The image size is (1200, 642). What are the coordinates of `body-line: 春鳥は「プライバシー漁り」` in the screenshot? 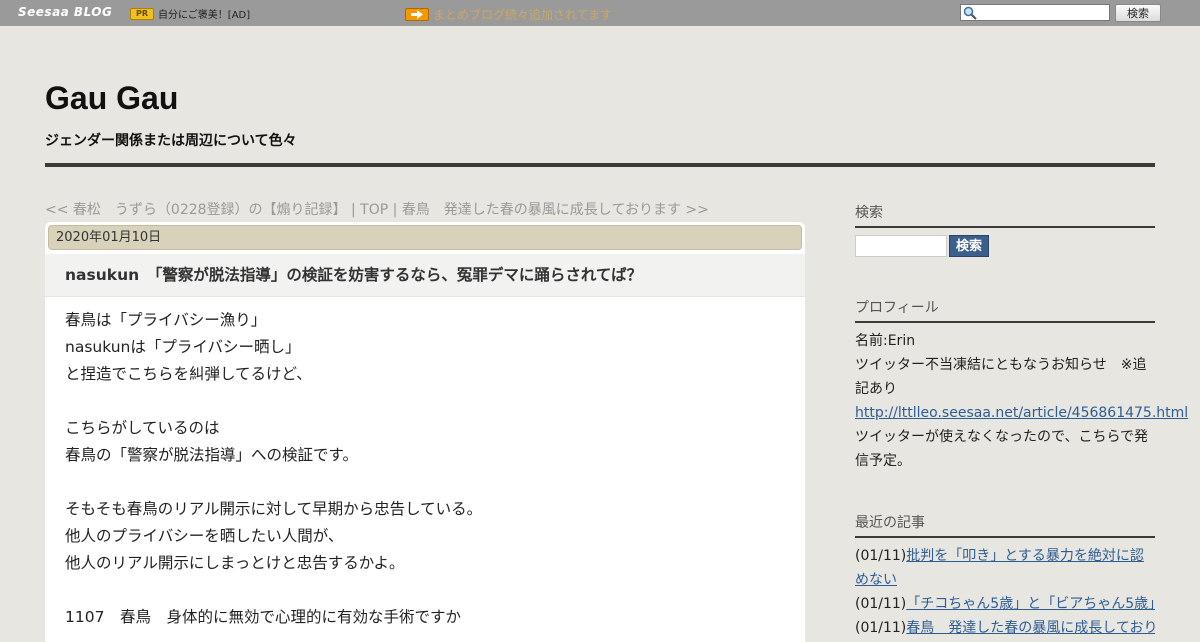 It's located at (166, 320).